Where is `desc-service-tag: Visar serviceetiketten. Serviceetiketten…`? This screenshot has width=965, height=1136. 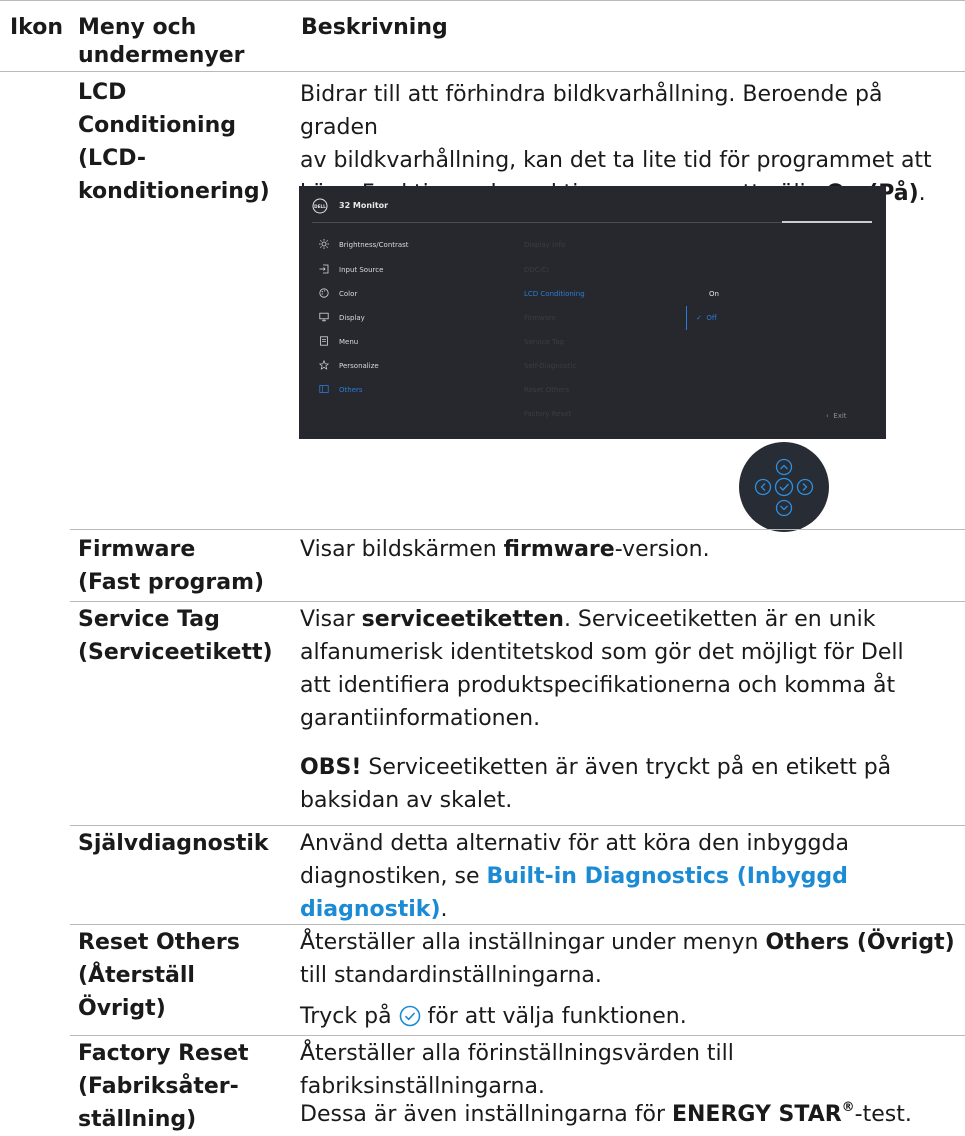
desc-service-tag: Visar serviceetiketten. Serviceetiketten… is located at coordinates (602, 669).